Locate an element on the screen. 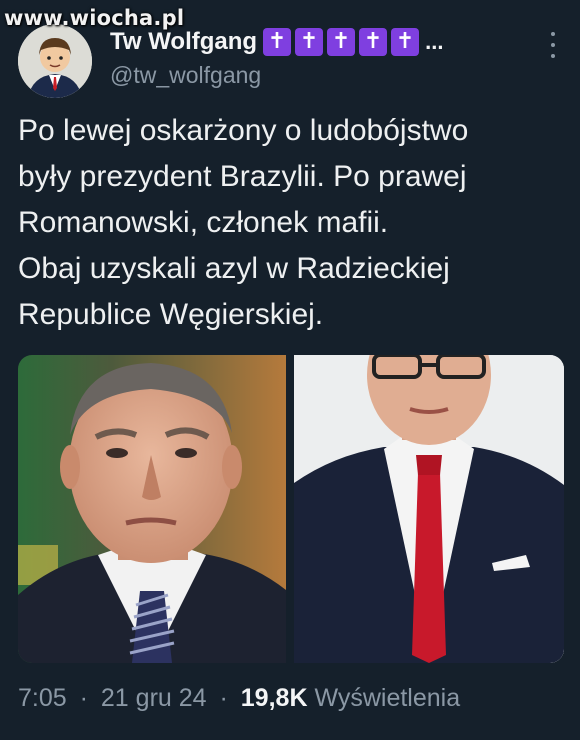 Image resolution: width=580 pixels, height=740 pixels. name-badges: ✝ ✝ ✝ ✝ ✝ is located at coordinates (343, 42).